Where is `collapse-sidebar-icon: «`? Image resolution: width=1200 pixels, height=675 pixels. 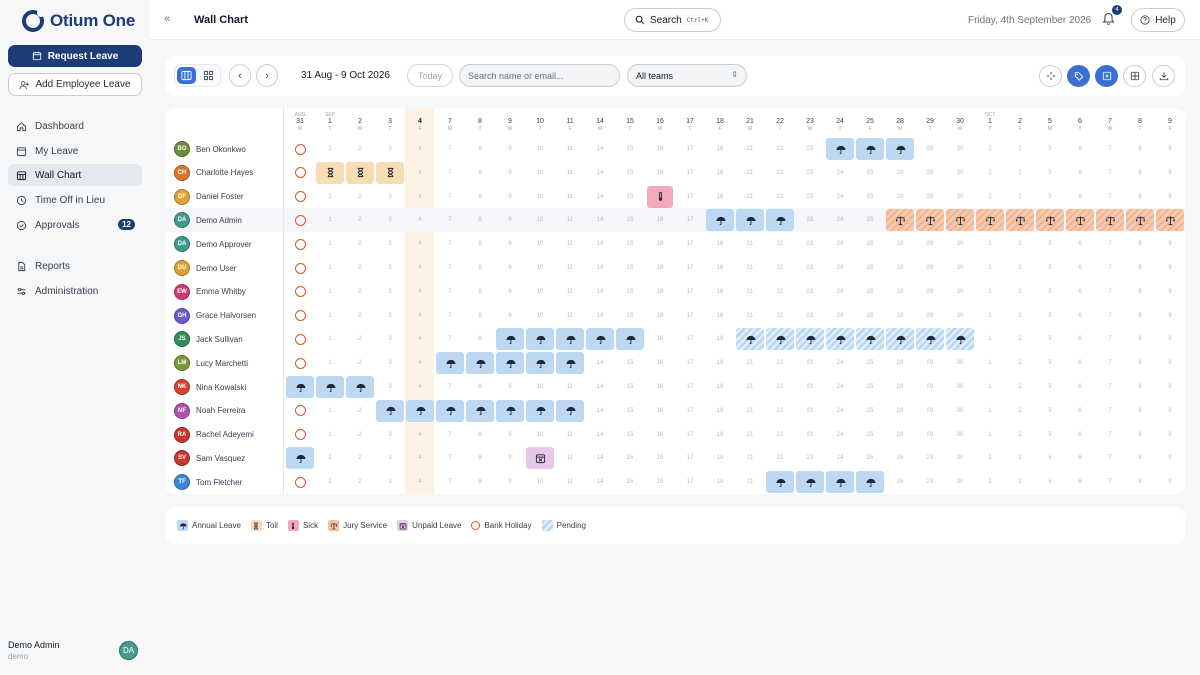
collapse-sidebar-icon: « is located at coordinates (167, 19).